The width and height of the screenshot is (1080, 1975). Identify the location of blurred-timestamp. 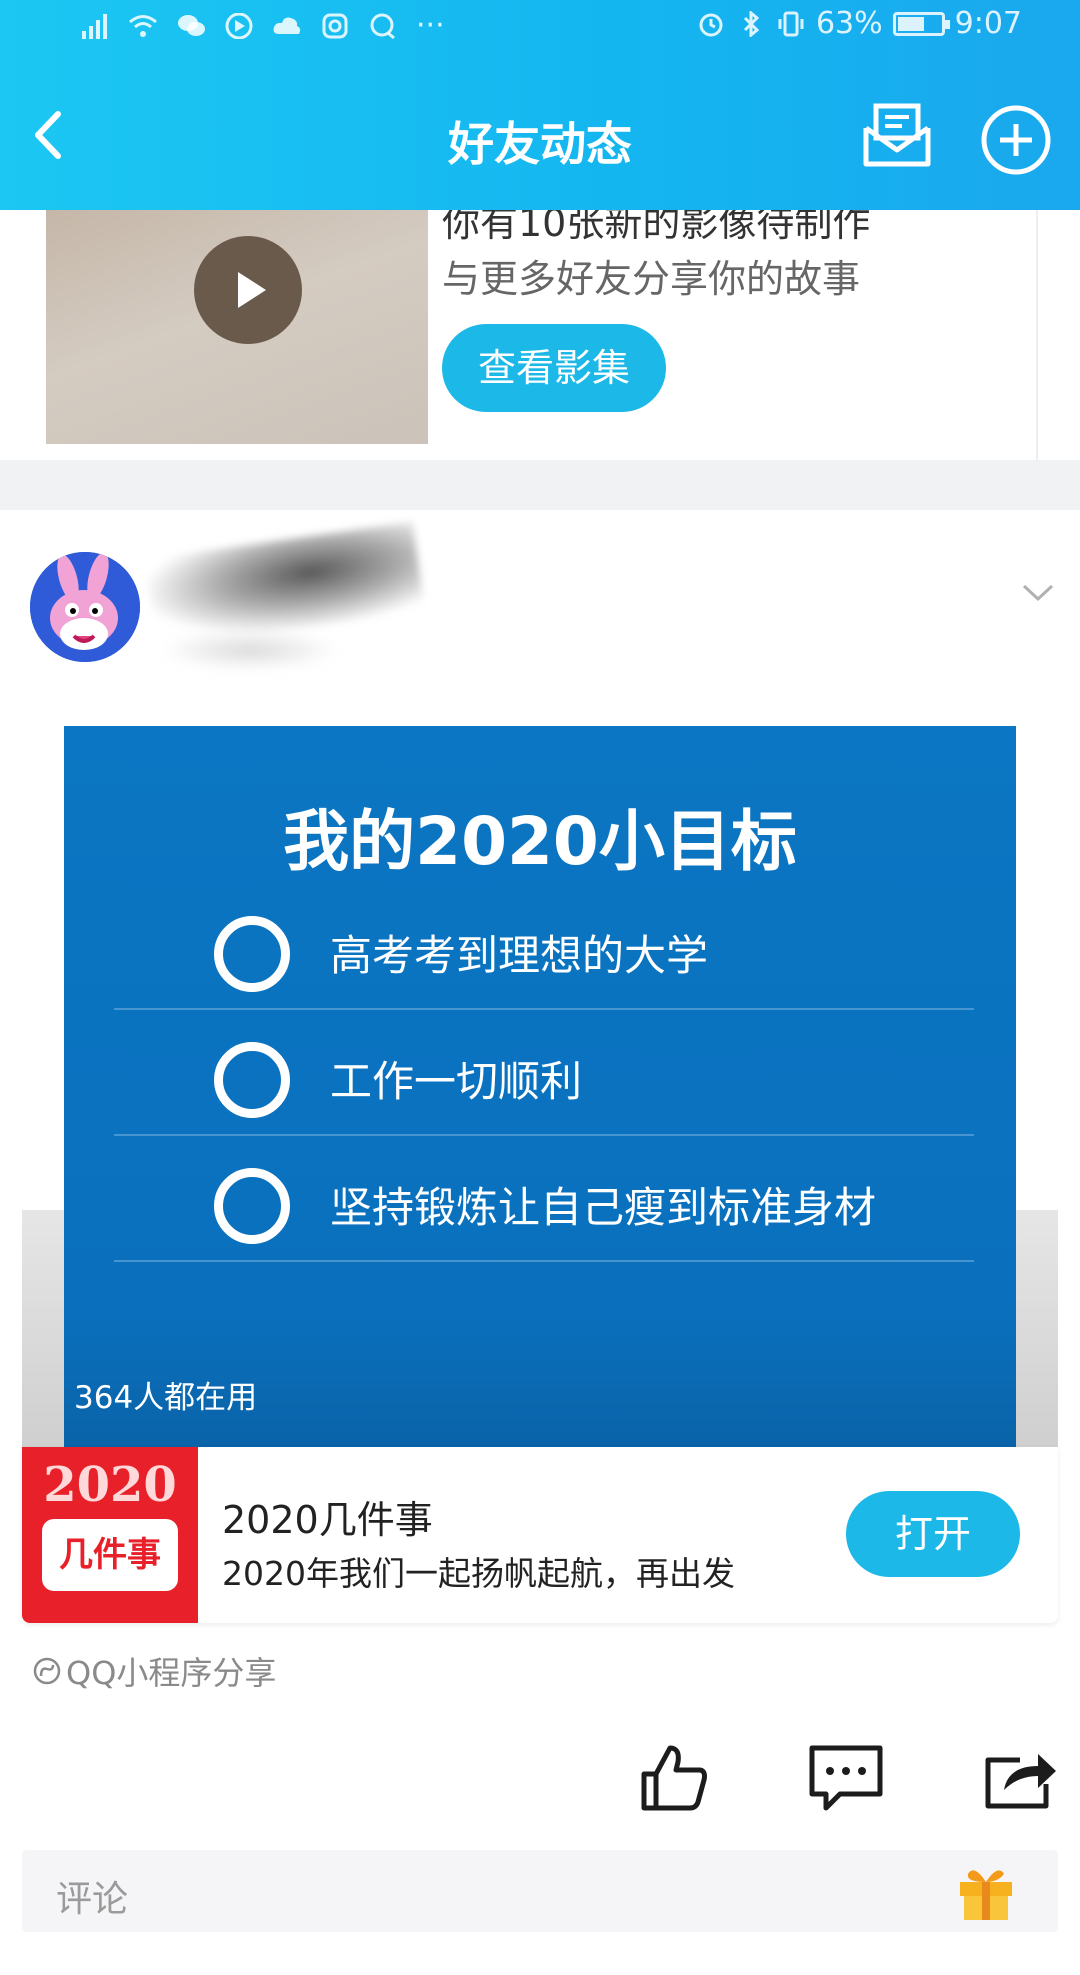
(250, 650).